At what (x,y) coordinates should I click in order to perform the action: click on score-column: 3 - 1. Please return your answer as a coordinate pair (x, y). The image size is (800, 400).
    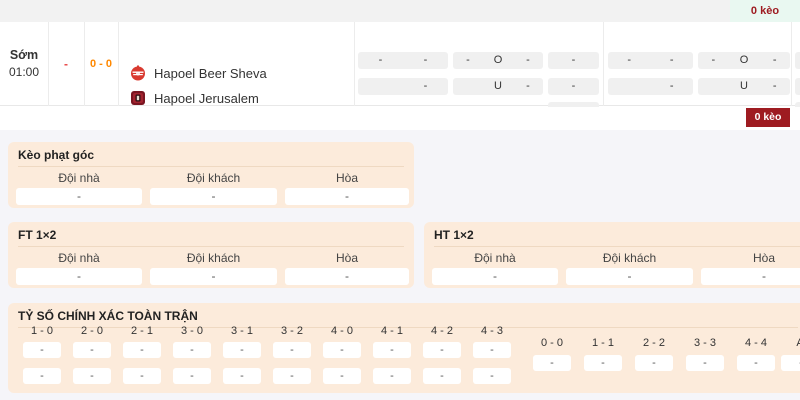
    Looking at the image, I should click on (242, 331).